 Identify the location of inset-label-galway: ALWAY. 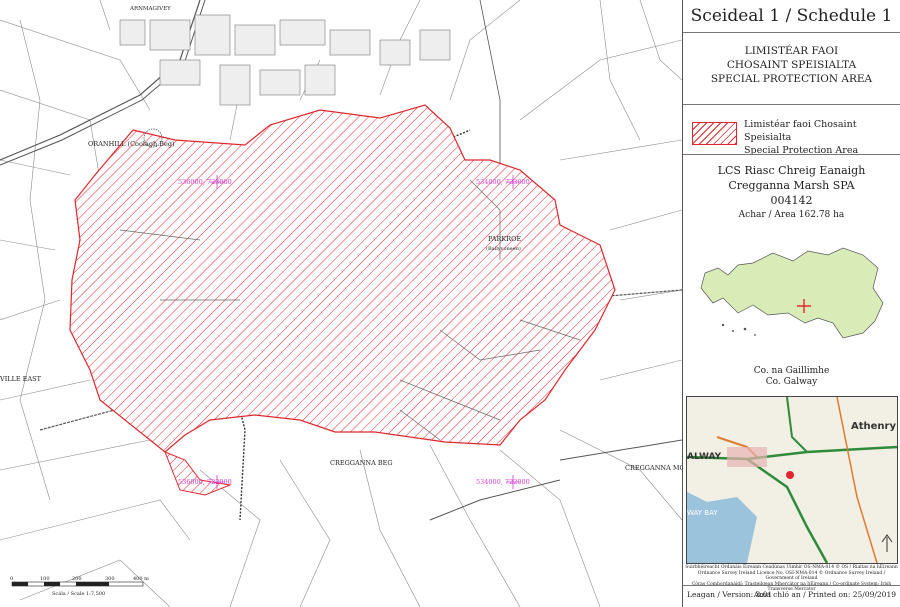
(704, 457).